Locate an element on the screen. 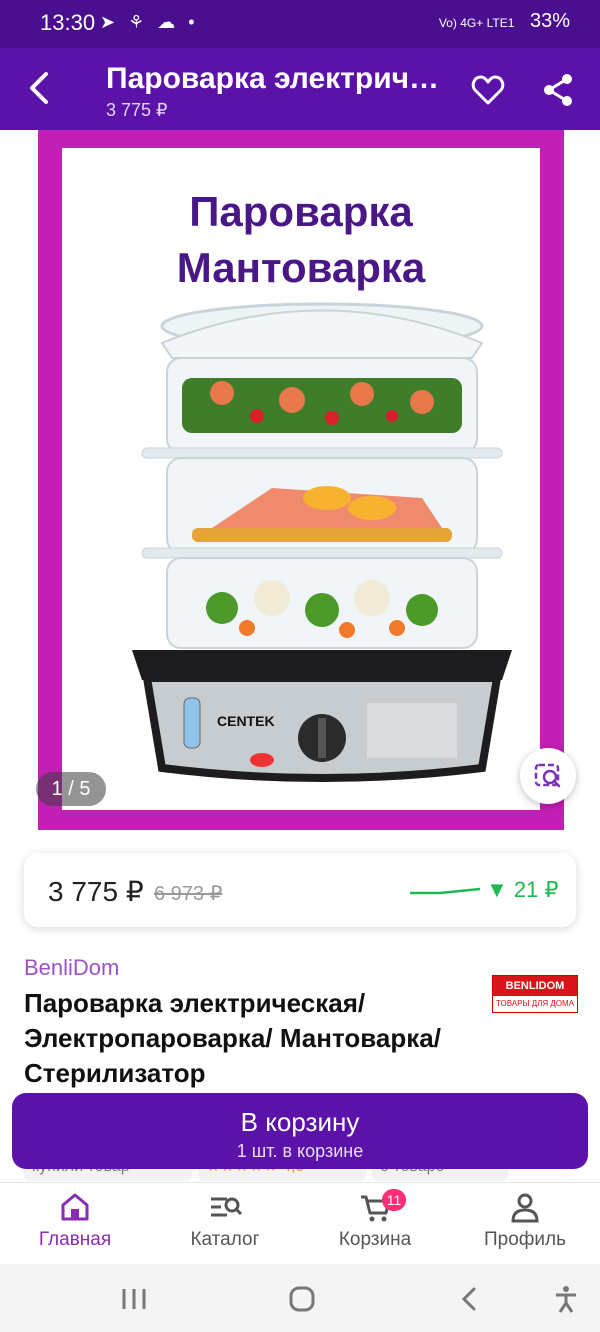 This screenshot has width=600, height=1332. back-button is located at coordinates (42, 88).